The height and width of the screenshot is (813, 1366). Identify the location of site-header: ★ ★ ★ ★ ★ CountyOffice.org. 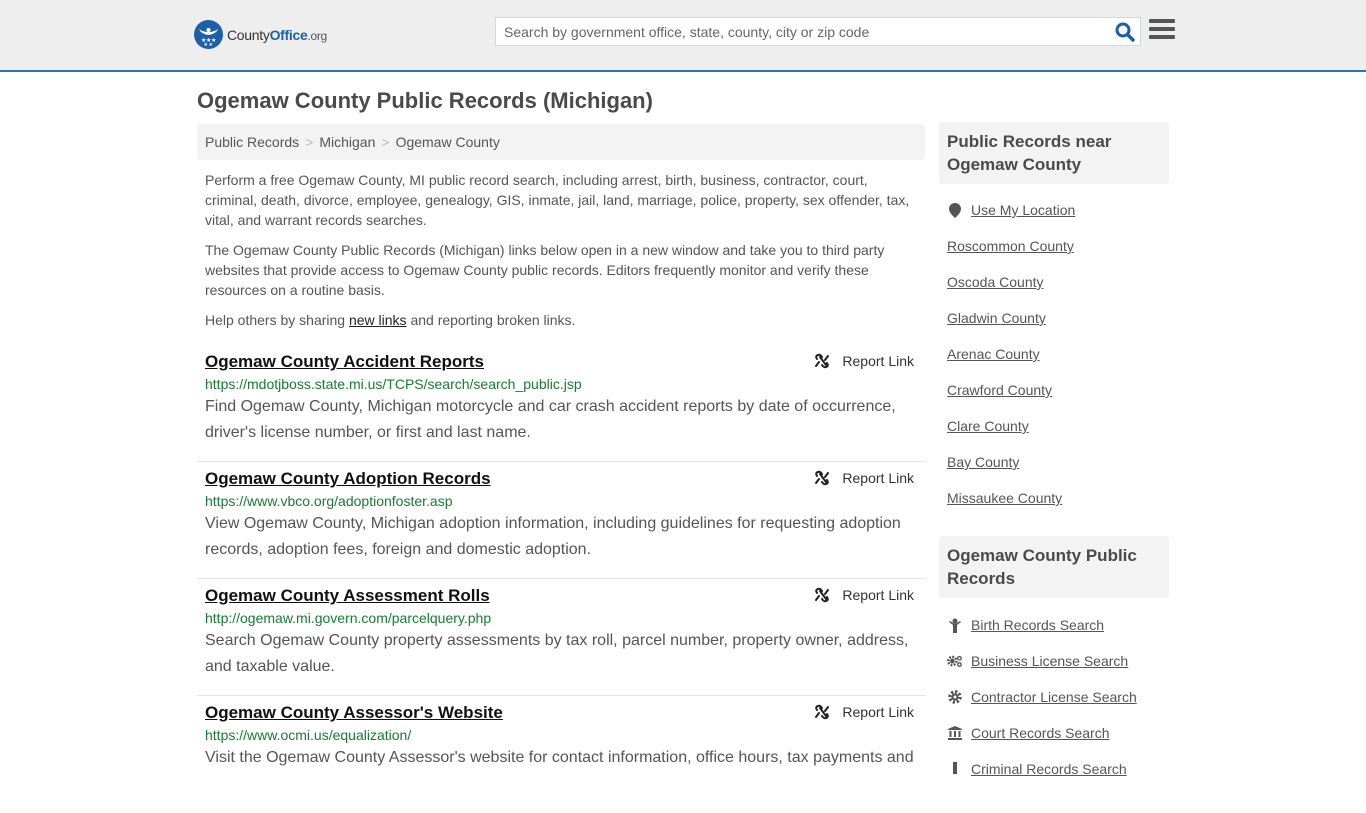
(683, 36).